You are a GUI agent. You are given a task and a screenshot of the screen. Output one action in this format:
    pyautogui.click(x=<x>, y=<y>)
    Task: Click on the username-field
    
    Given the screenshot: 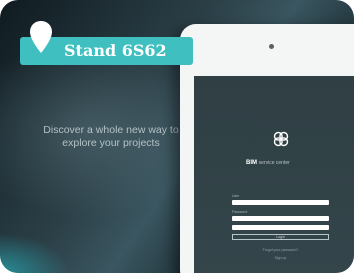 What is the action you would take?
    pyautogui.click(x=280, y=202)
    